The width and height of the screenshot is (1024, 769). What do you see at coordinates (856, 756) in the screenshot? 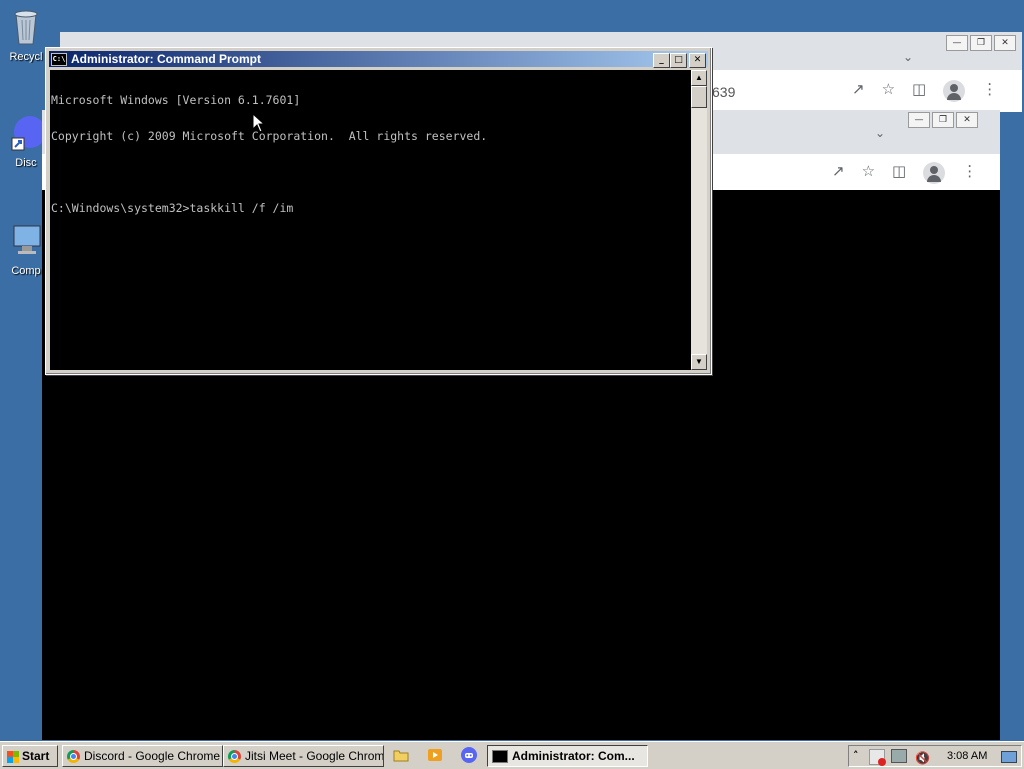
I see `show-hidden-icons-arrow-icon: ˄` at bounding box center [856, 756].